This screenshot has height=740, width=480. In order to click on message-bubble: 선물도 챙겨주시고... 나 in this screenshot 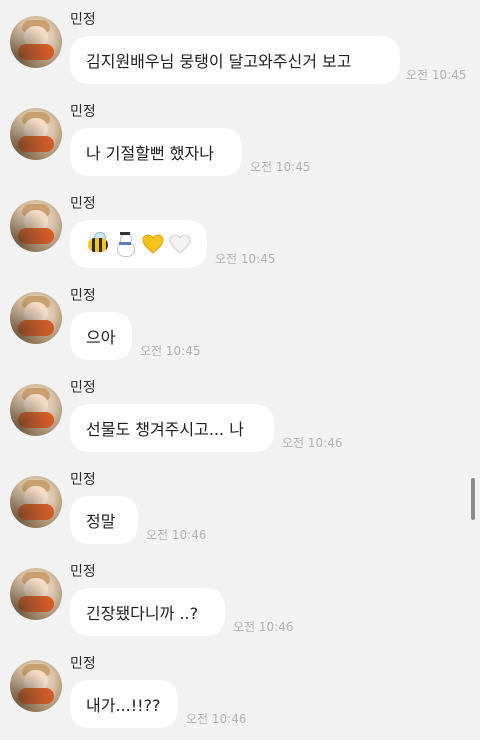, I will do `click(172, 428)`.